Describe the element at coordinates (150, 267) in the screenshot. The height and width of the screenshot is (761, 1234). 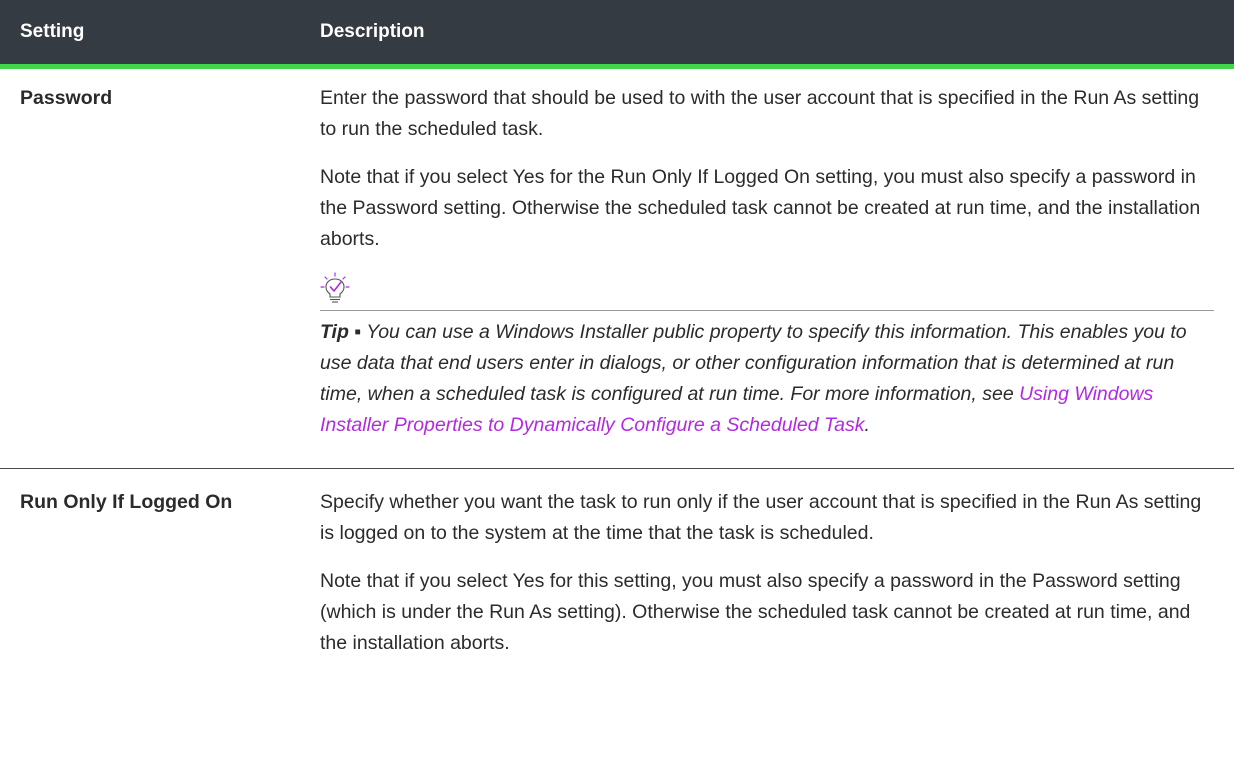
I see `setting-name-password: Password` at that location.